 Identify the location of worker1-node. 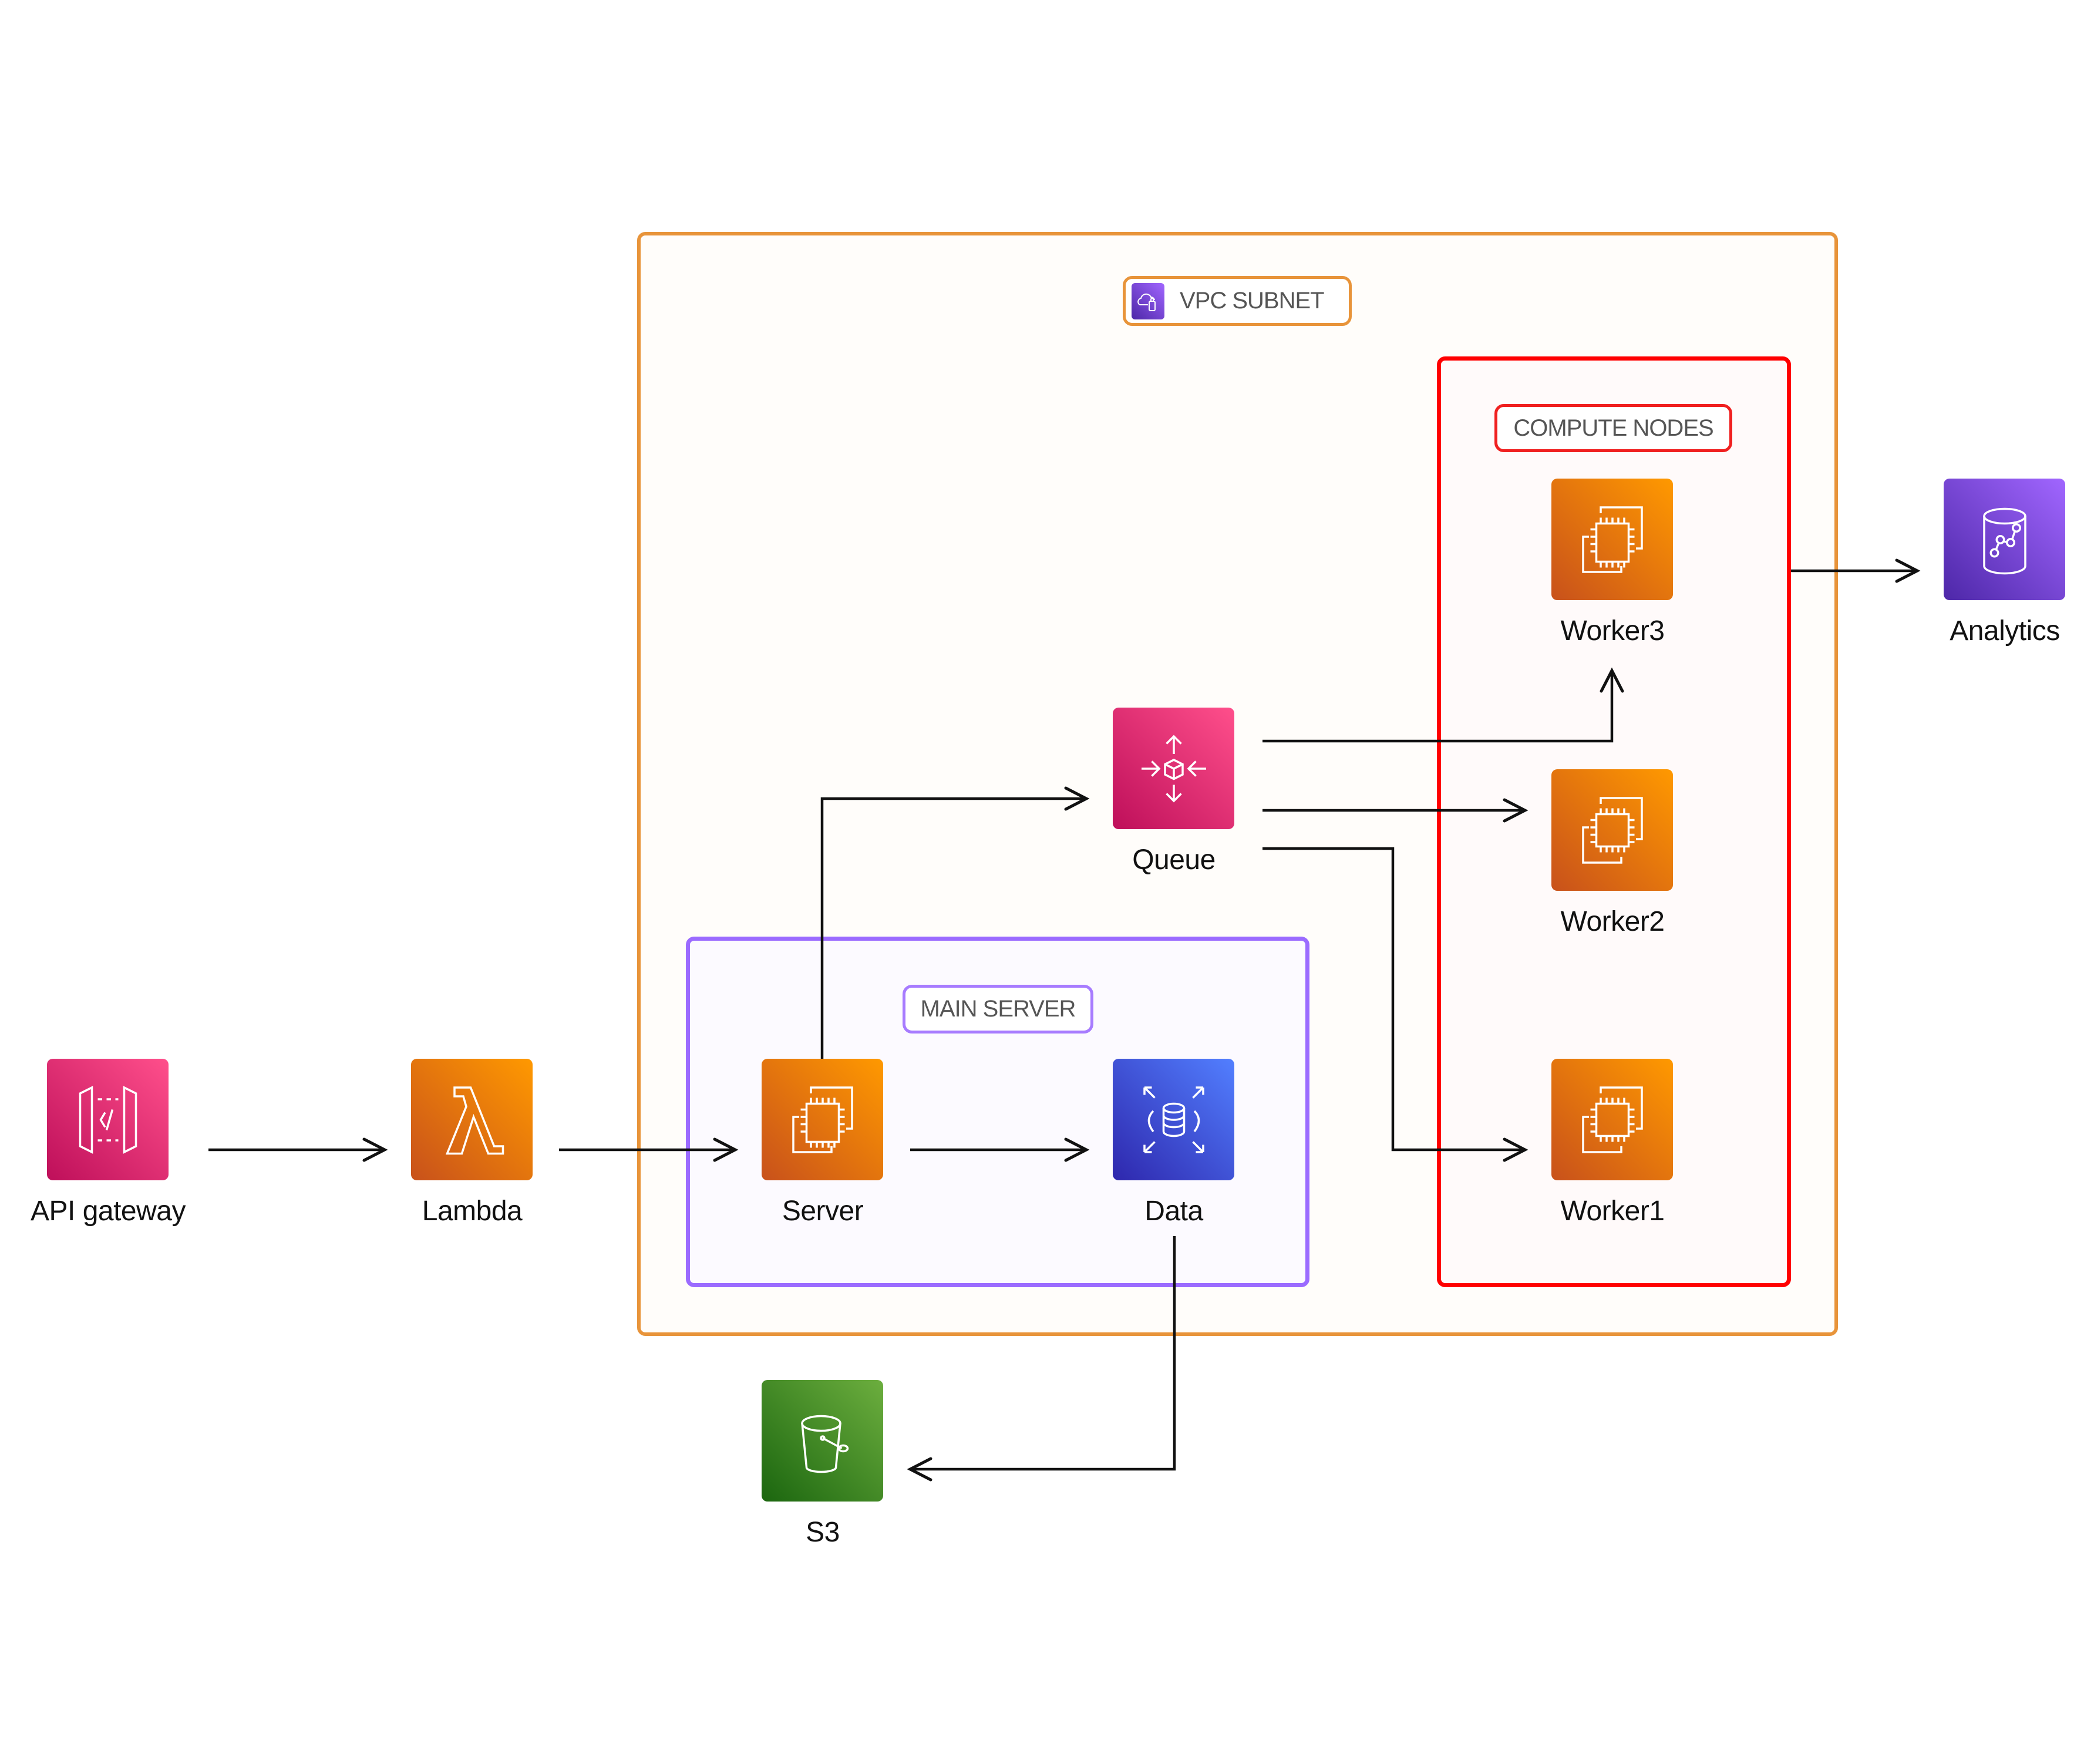
(1612, 1119).